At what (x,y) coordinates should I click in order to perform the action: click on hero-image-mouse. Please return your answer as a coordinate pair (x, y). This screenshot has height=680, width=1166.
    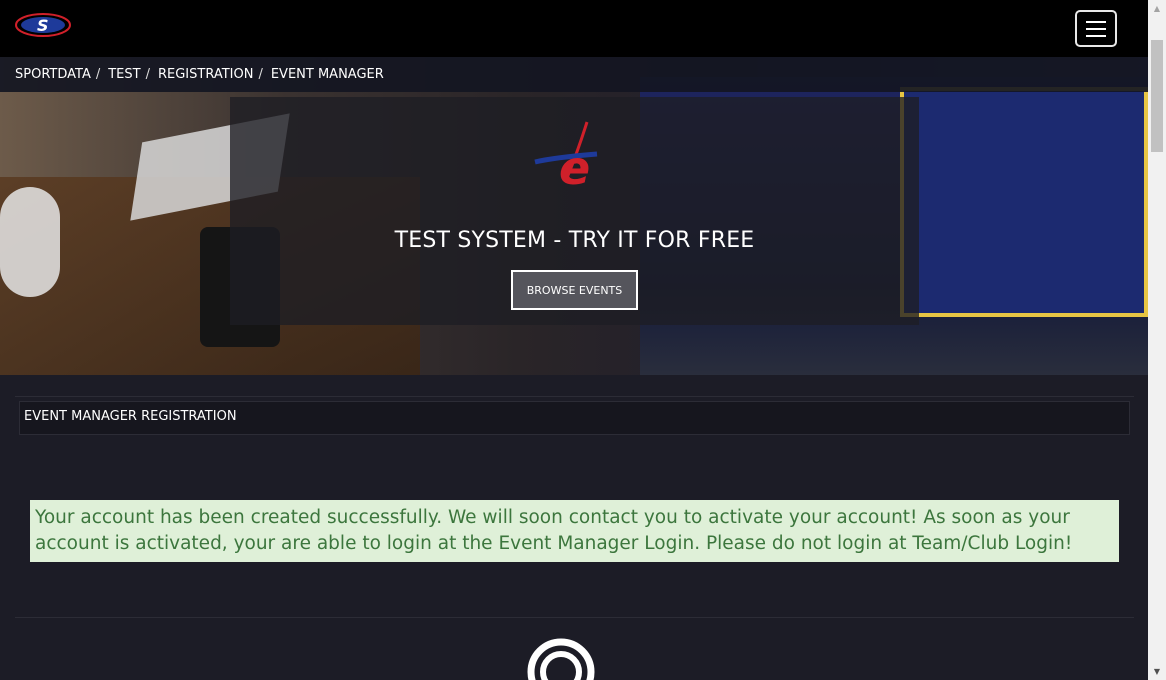
    Looking at the image, I should click on (30, 242).